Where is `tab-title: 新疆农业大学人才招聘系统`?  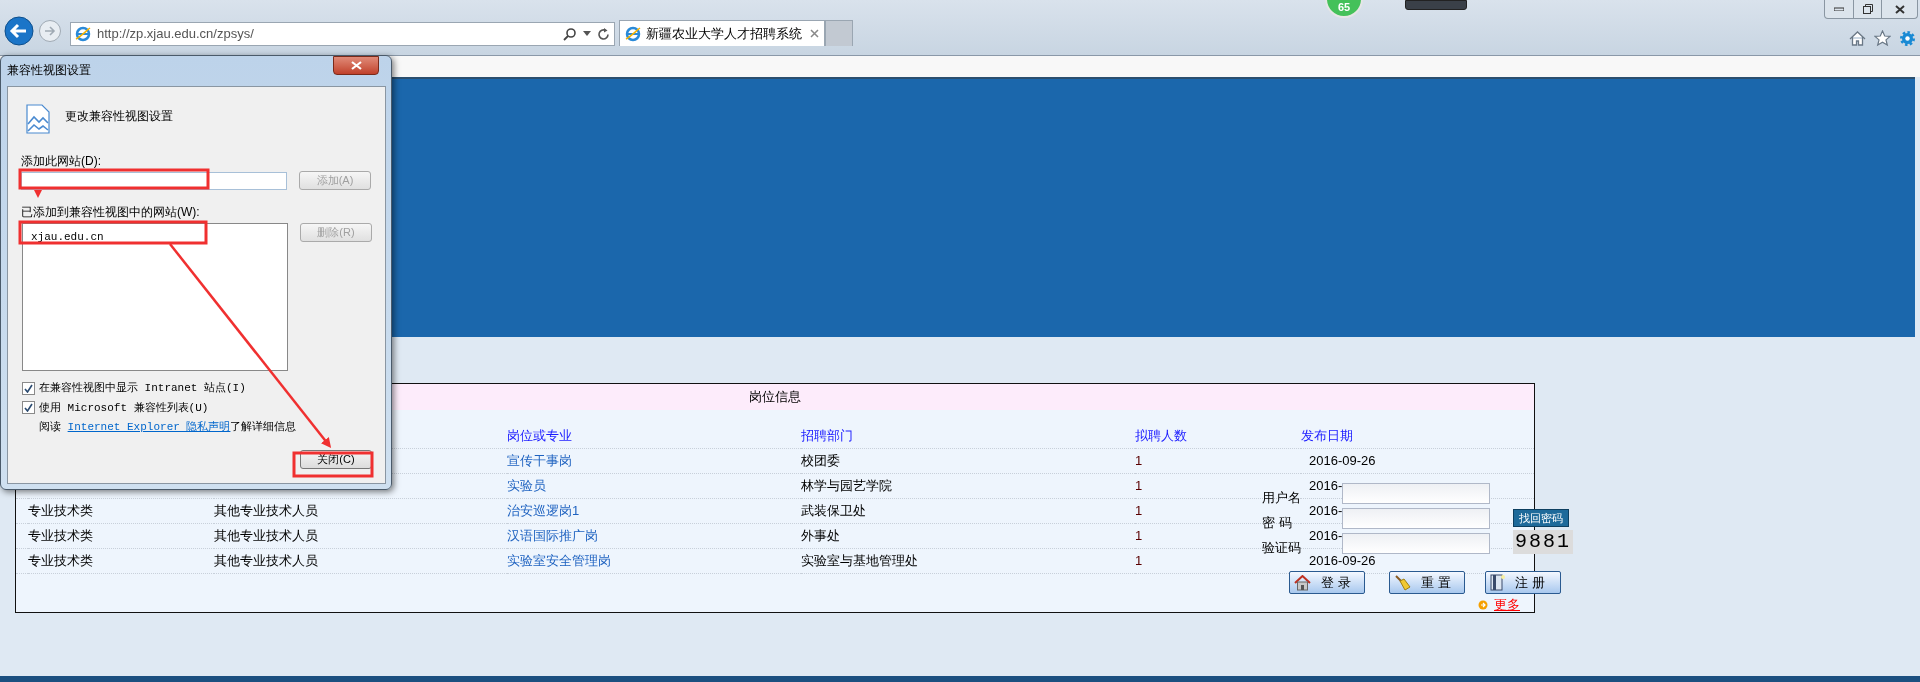 tab-title: 新疆农业大学人才招聘系统 is located at coordinates (724, 33).